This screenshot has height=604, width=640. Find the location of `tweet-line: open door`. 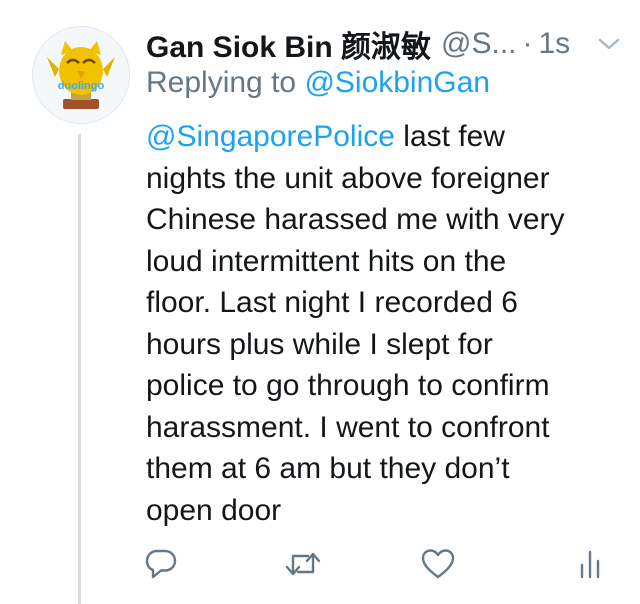

tweet-line: open door is located at coordinates (214, 510).